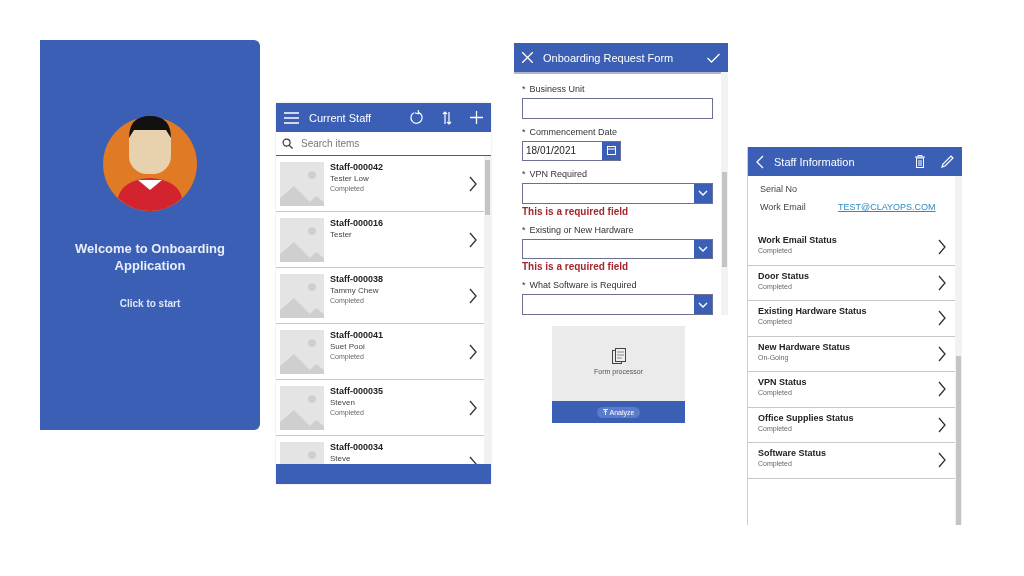  What do you see at coordinates (609, 57) in the screenshot?
I see `screen-title: Onboarding Request Form` at bounding box center [609, 57].